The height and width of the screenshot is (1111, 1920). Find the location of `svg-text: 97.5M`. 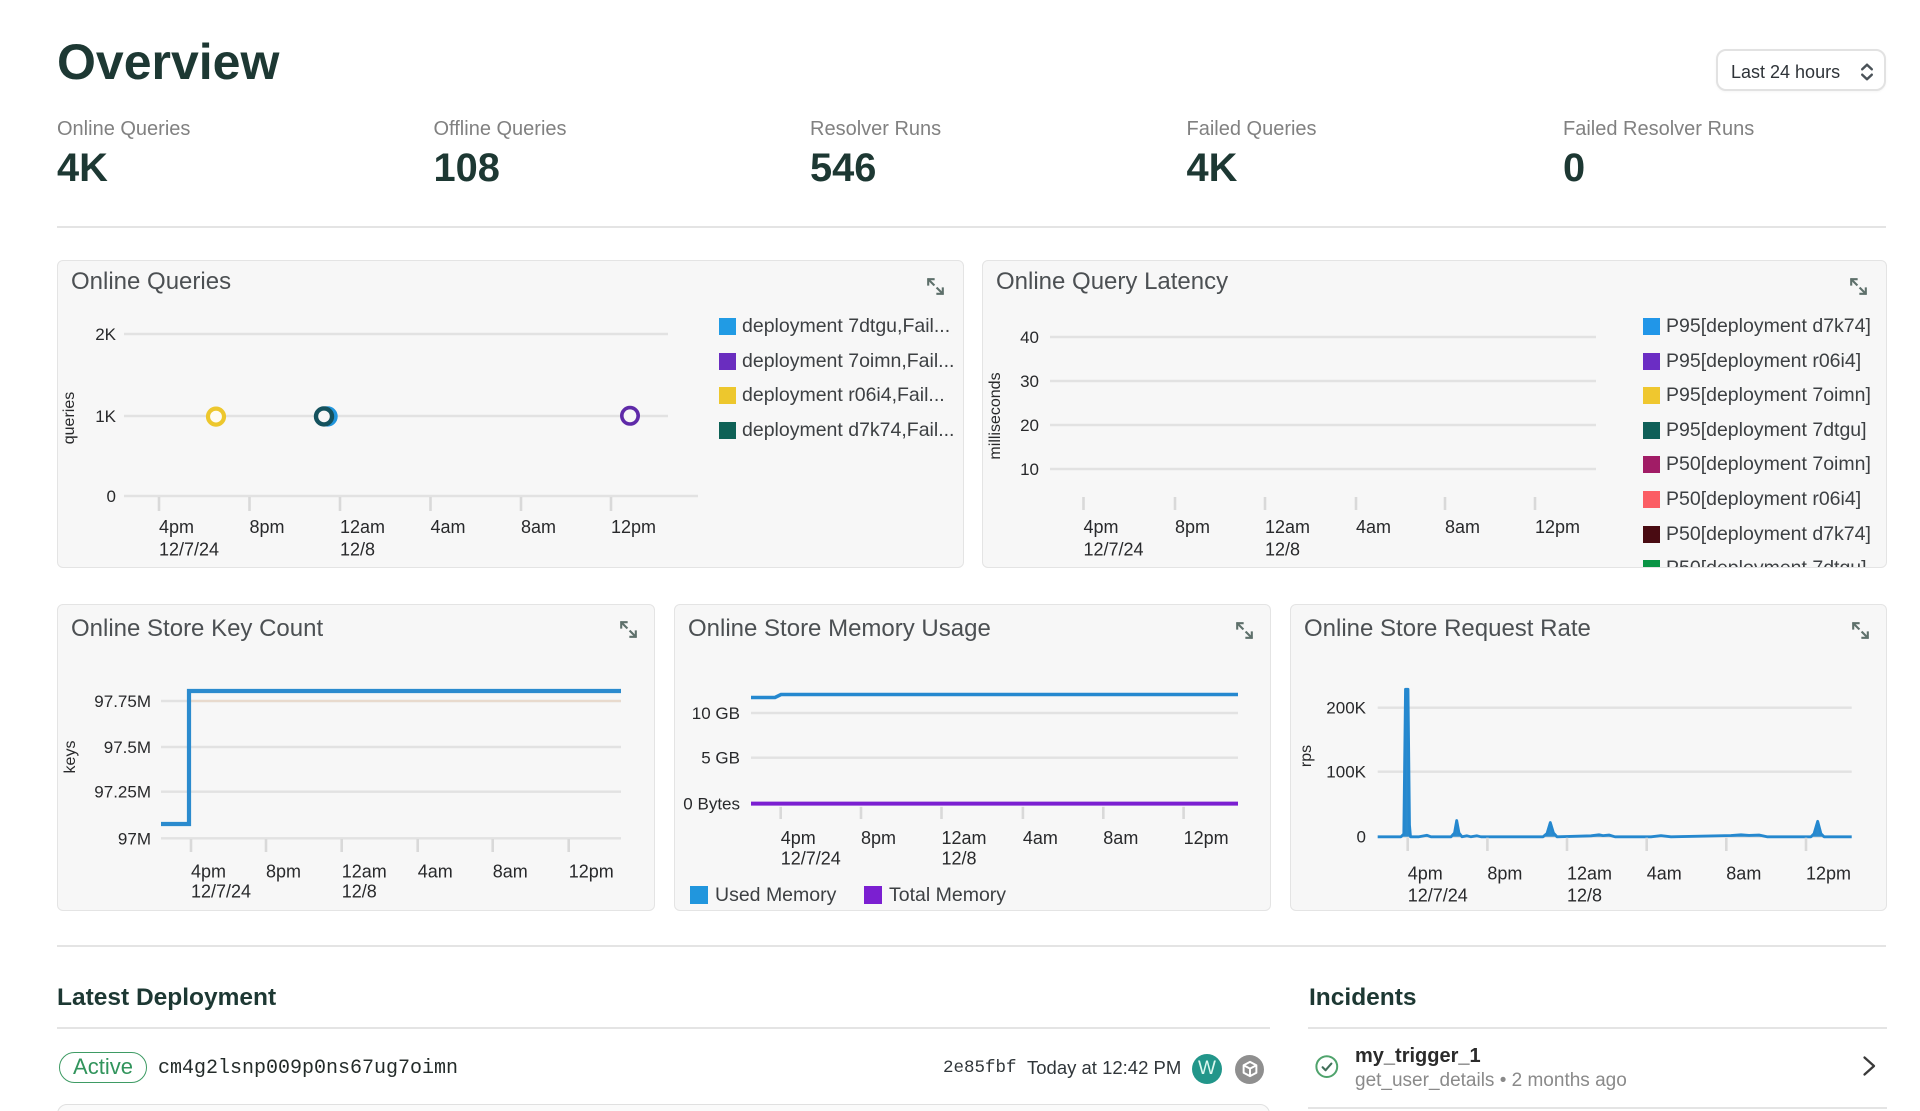

svg-text: 97.5M is located at coordinates (127, 747).